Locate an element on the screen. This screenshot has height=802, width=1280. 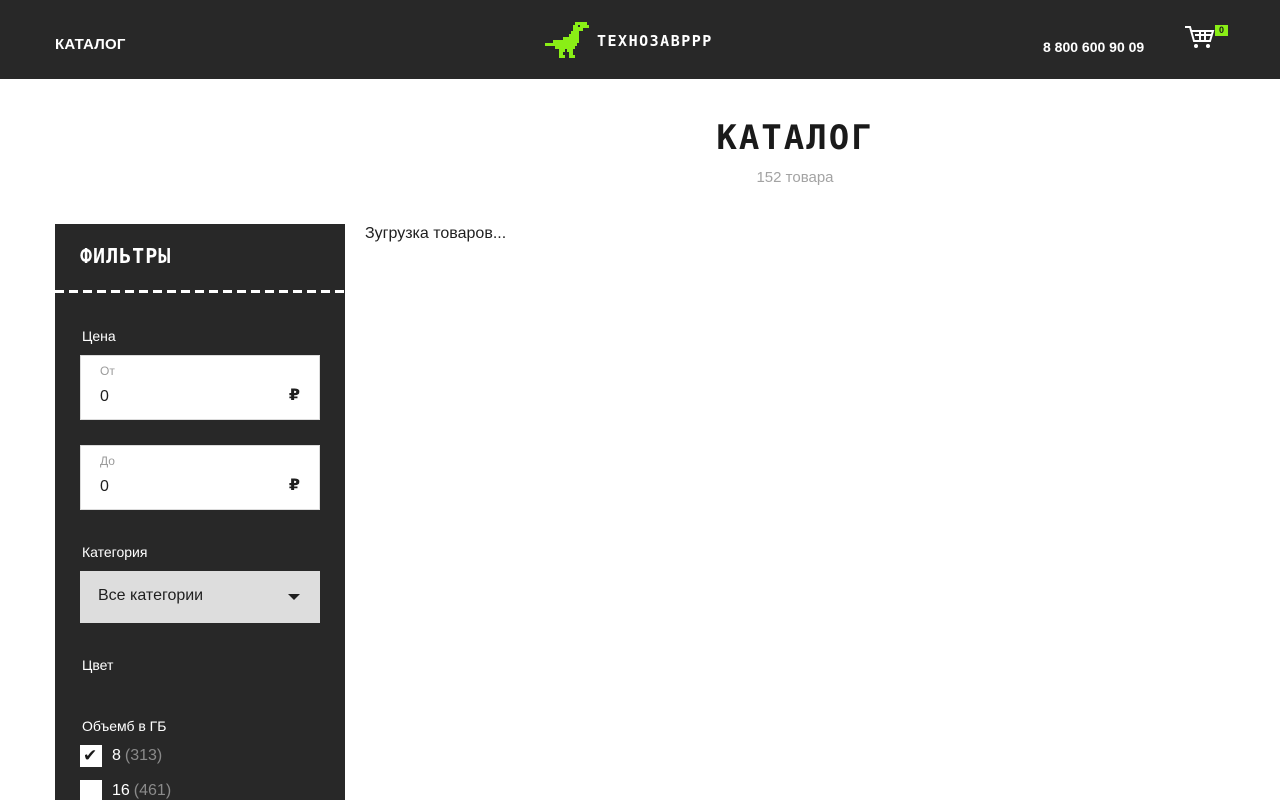
volume-option: 16 (461) is located at coordinates (125, 791).